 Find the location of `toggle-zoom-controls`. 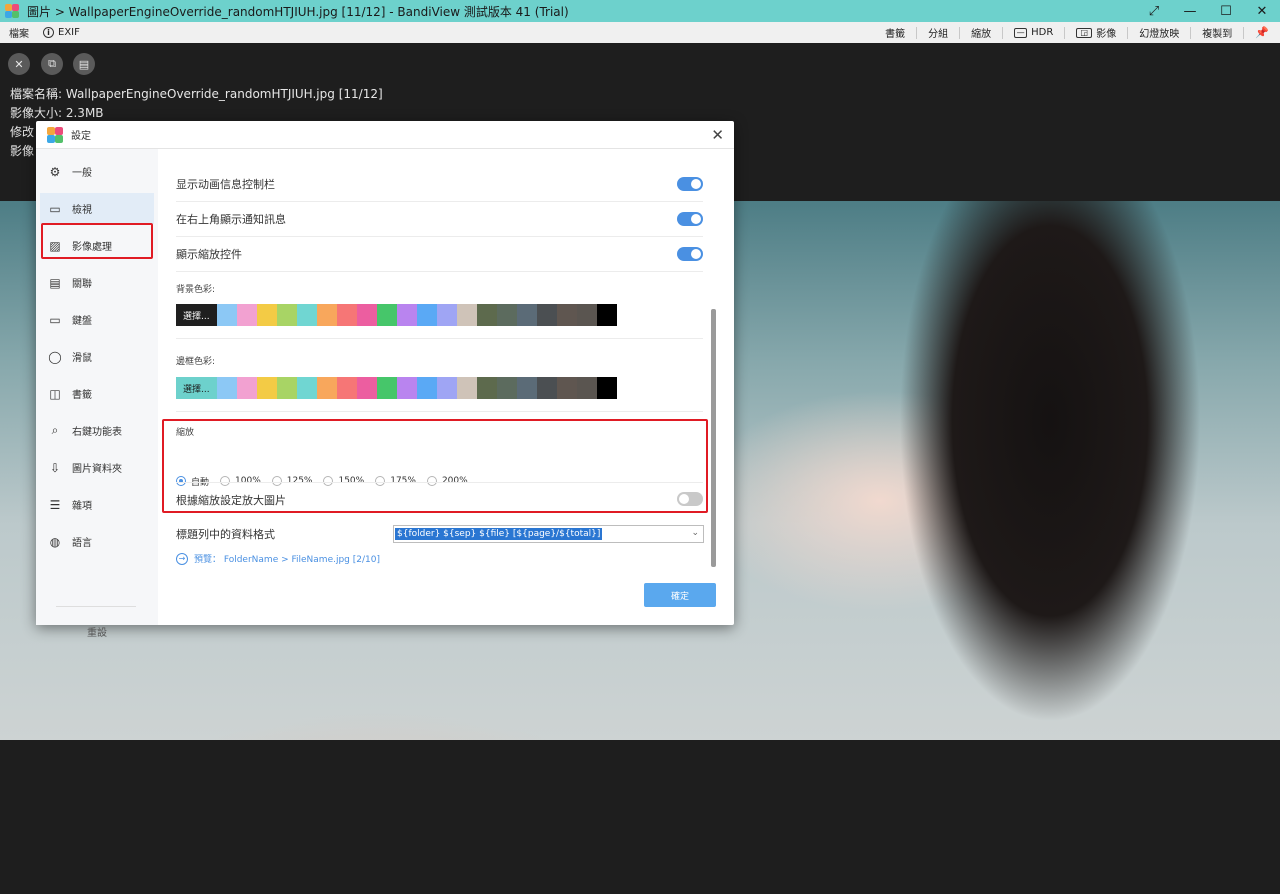

toggle-zoom-controls is located at coordinates (690, 254).